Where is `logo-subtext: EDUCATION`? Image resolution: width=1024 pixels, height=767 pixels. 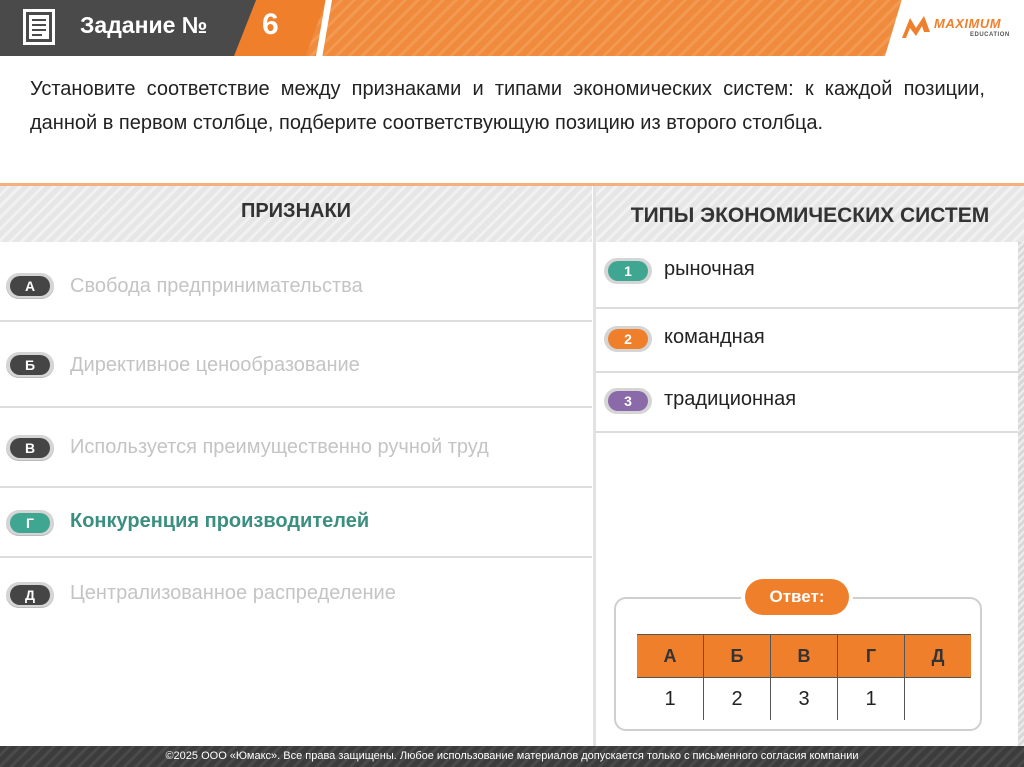 logo-subtext: EDUCATION is located at coordinates (990, 35).